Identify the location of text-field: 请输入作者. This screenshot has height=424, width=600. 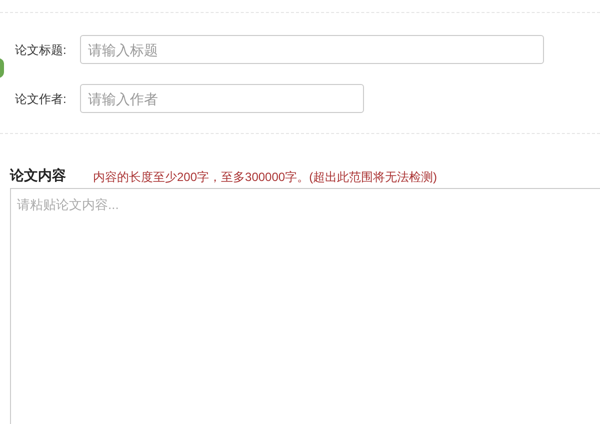
(222, 98).